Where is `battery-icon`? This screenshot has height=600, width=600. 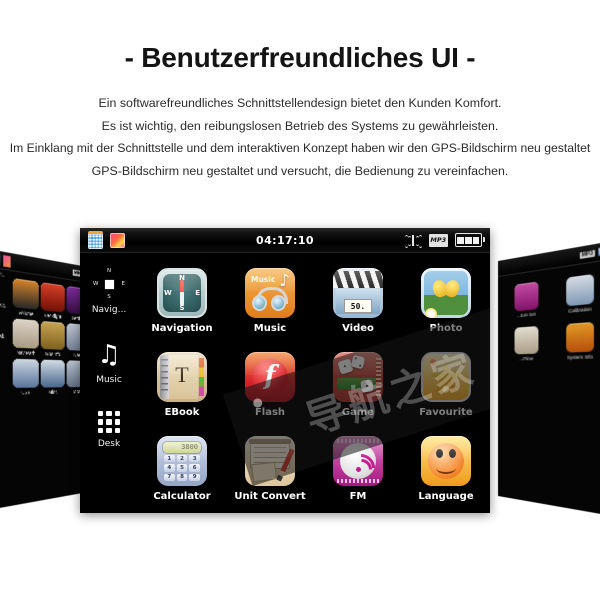
battery-icon is located at coordinates (470, 240).